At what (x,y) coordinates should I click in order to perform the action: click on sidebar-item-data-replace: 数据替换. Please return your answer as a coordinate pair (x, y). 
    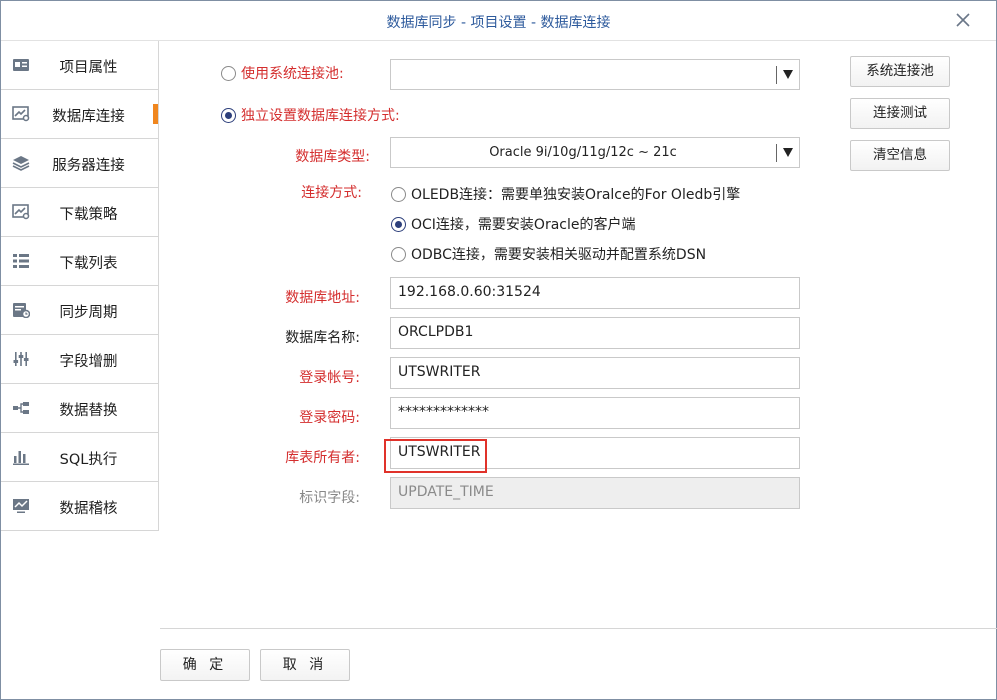
    Looking at the image, I should click on (79, 408).